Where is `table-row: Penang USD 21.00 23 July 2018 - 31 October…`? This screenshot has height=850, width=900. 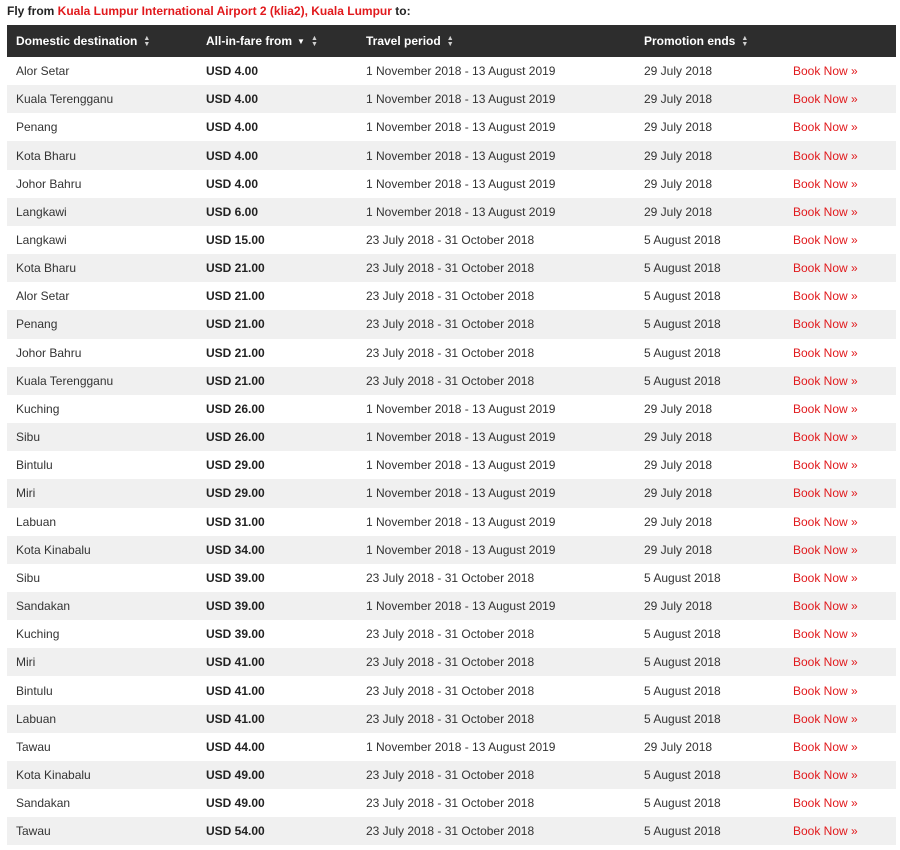
table-row: Penang USD 21.00 23 July 2018 - 31 October… is located at coordinates (451, 324).